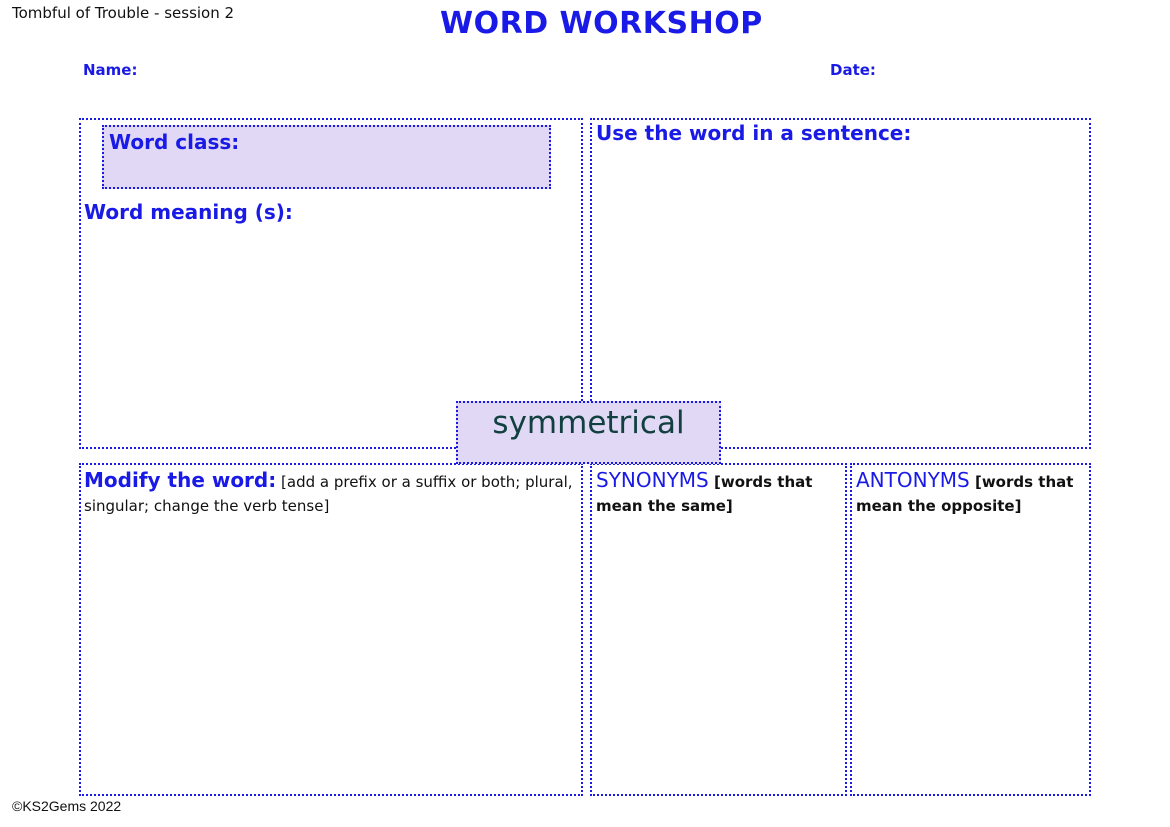  I want to click on keyword-box: symmetrical, so click(588, 432).